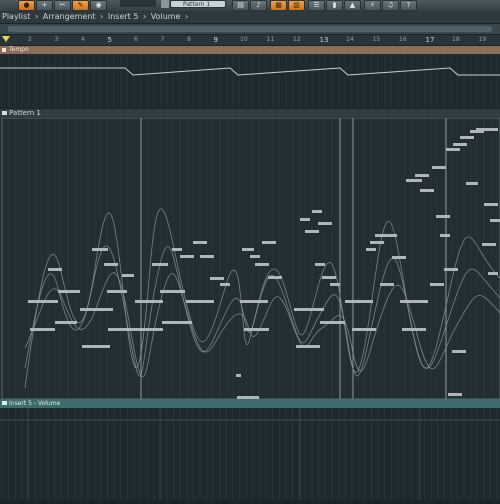  I want to click on scrollbar-thumb, so click(250, 29).